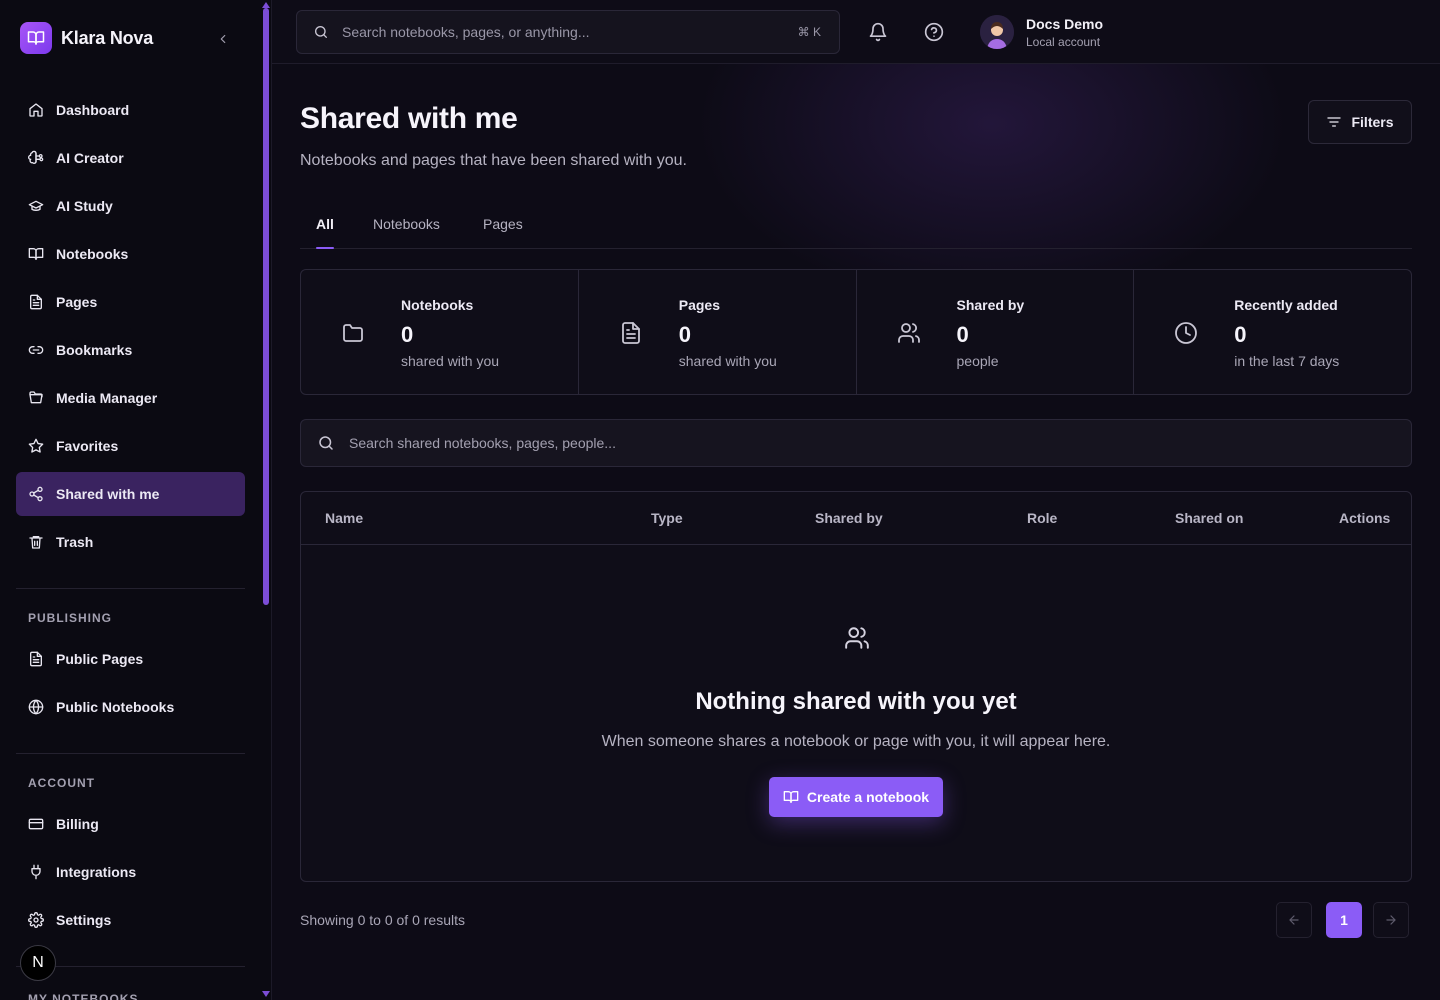 This screenshot has height=1000, width=1440. I want to click on trash-icon, so click(36, 542).